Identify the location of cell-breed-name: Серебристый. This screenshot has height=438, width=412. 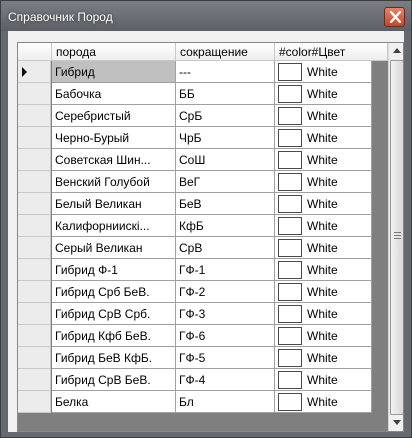
(114, 116).